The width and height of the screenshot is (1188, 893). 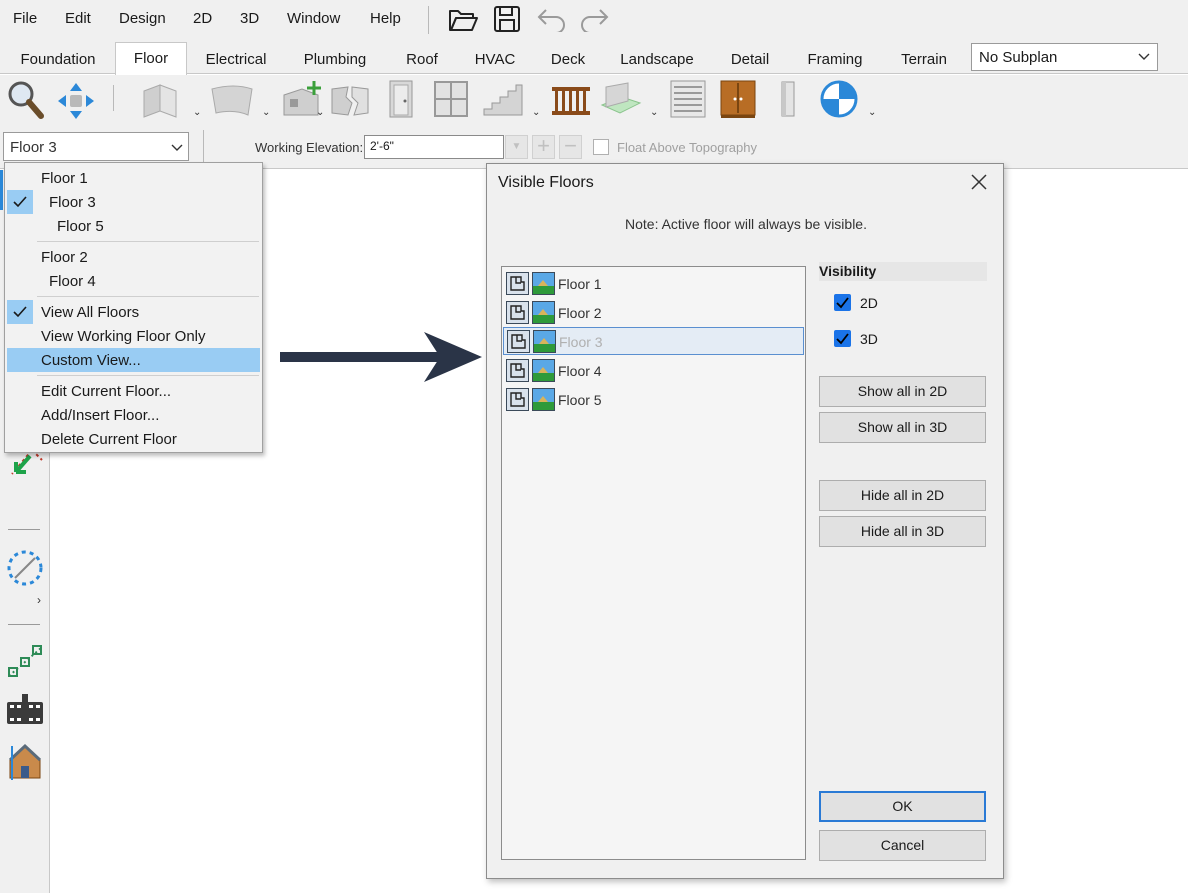 What do you see at coordinates (64, 178) in the screenshot?
I see `menu-item-floor-1: Floor 1` at bounding box center [64, 178].